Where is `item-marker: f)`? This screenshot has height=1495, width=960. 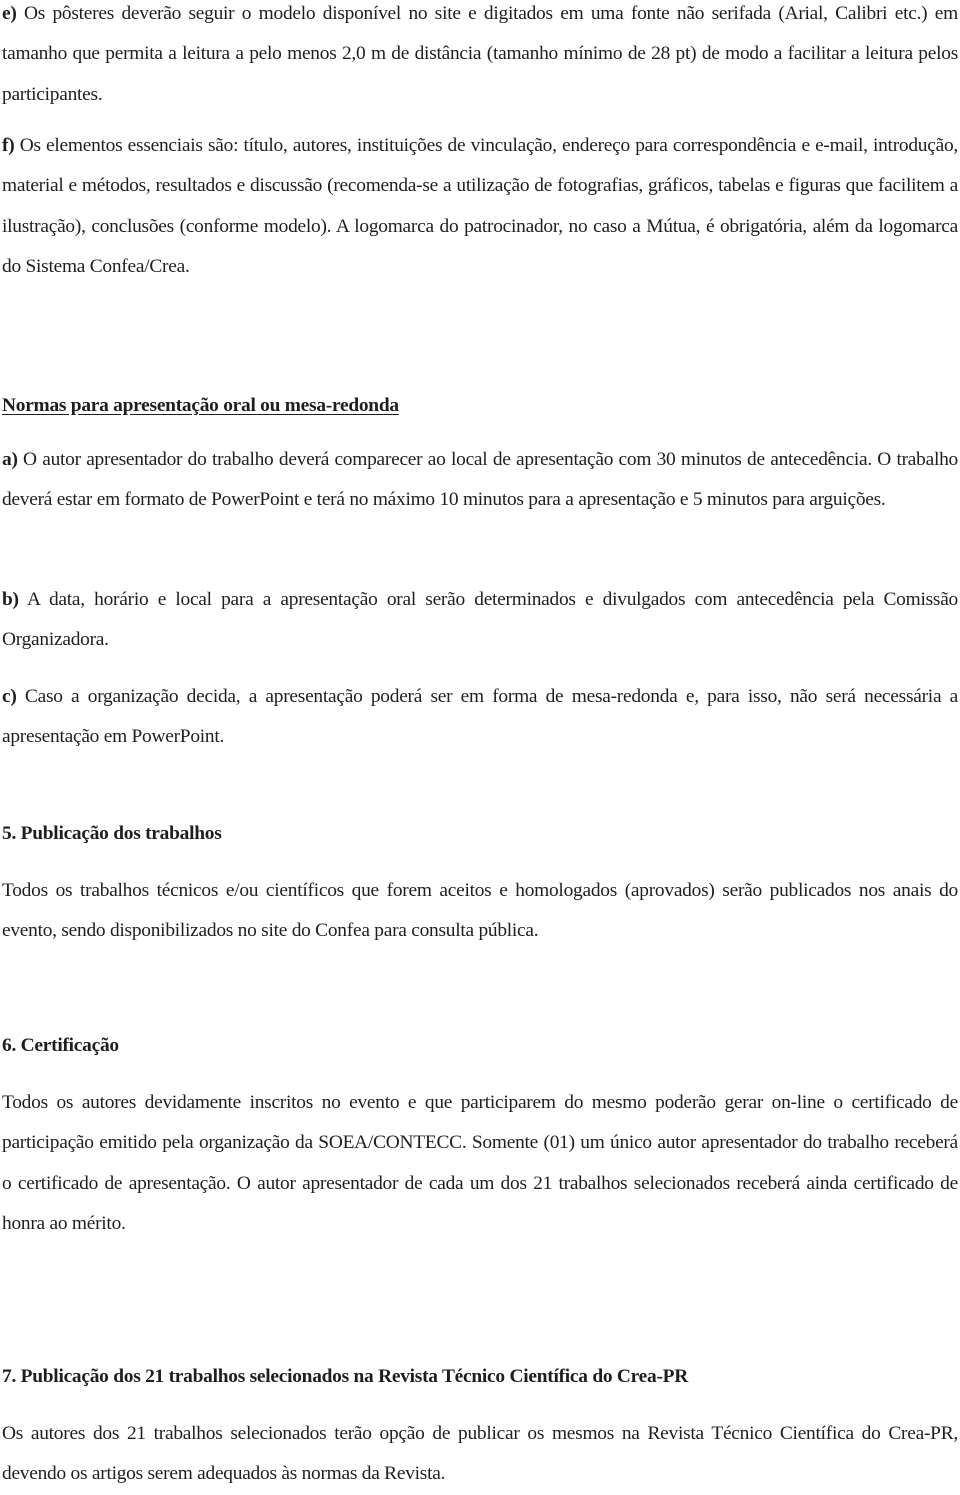 item-marker: f) is located at coordinates (8, 145).